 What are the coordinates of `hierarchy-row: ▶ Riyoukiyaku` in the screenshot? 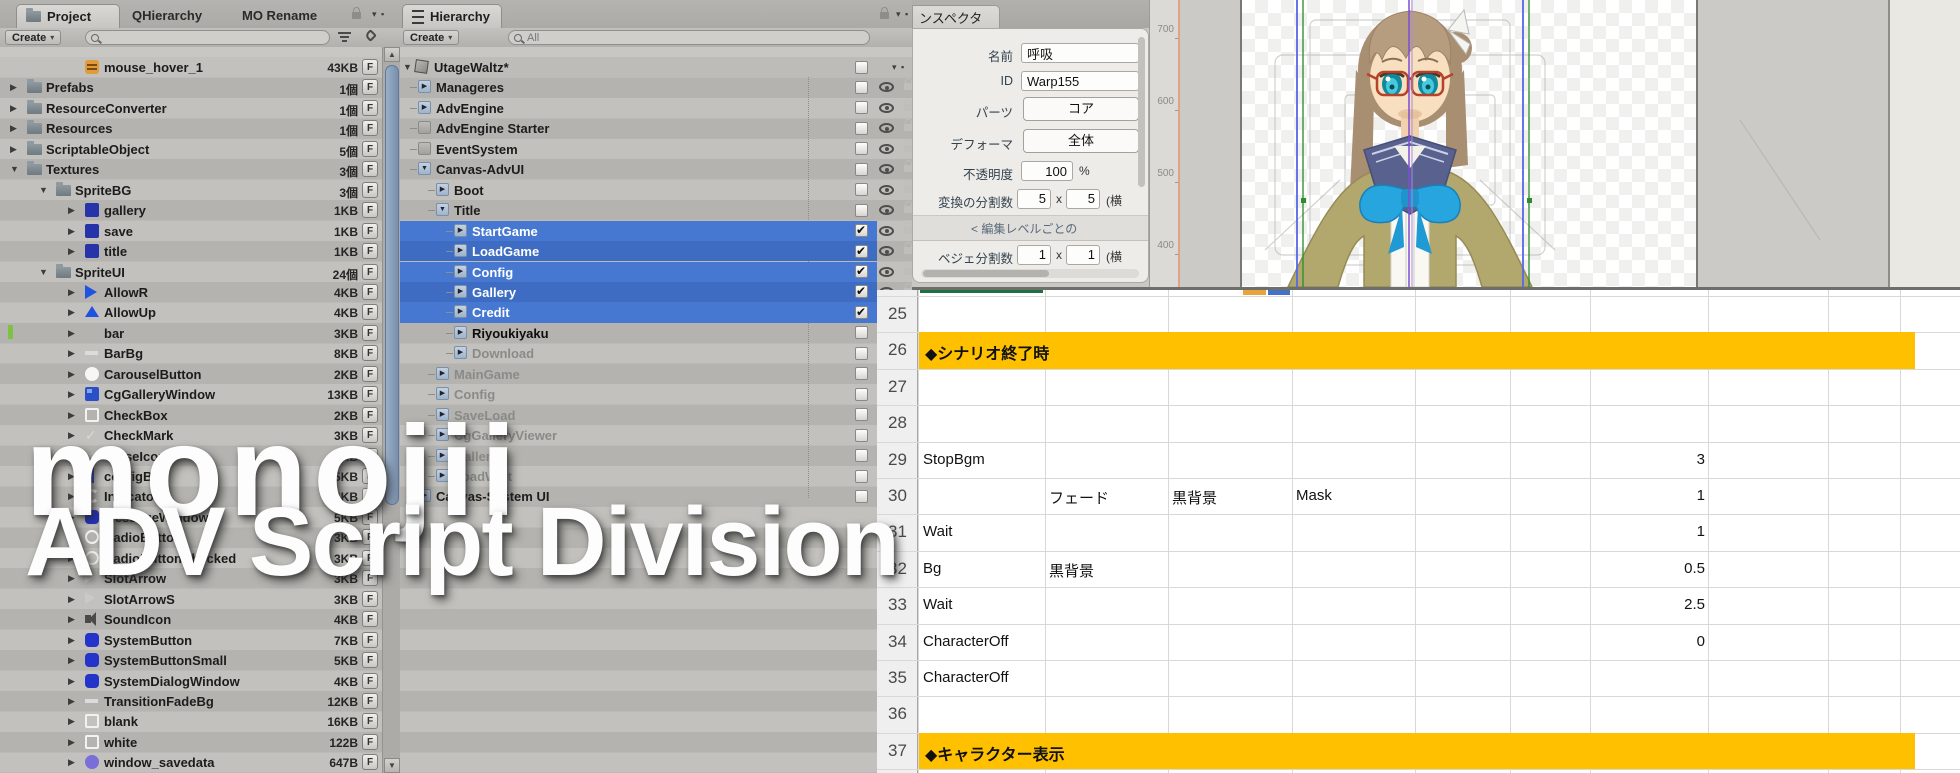 It's located at (656, 333).